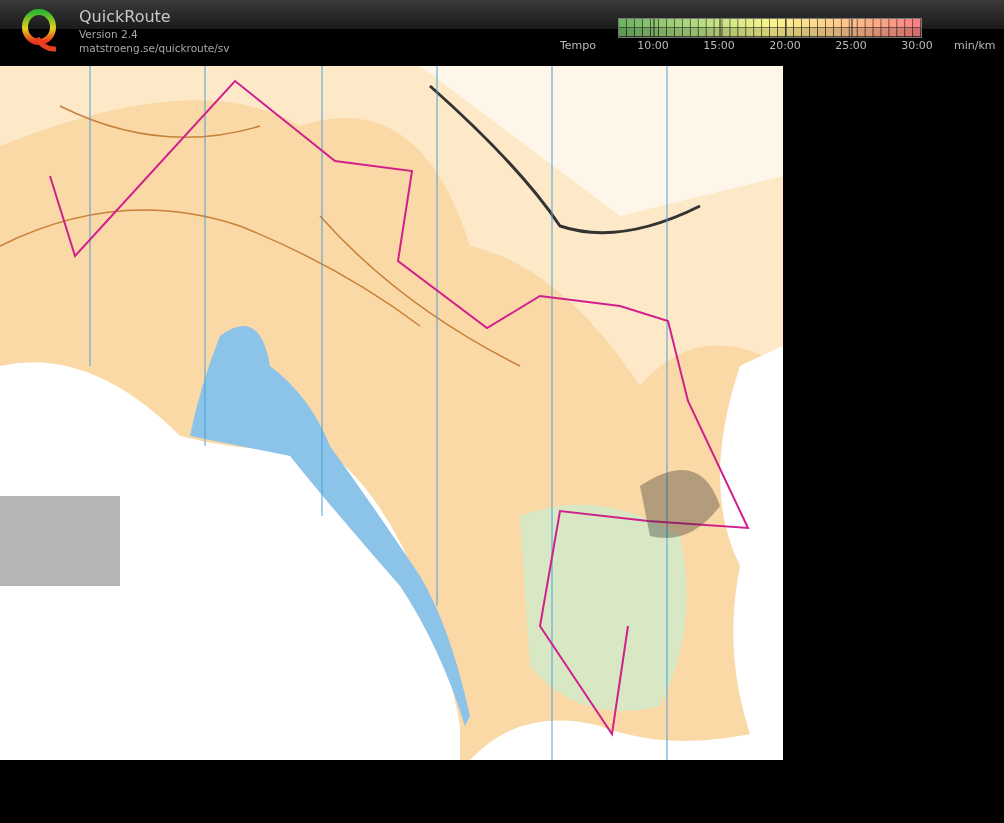 This screenshot has width=1004, height=823. I want to click on tick-label: 15:00, so click(719, 46).